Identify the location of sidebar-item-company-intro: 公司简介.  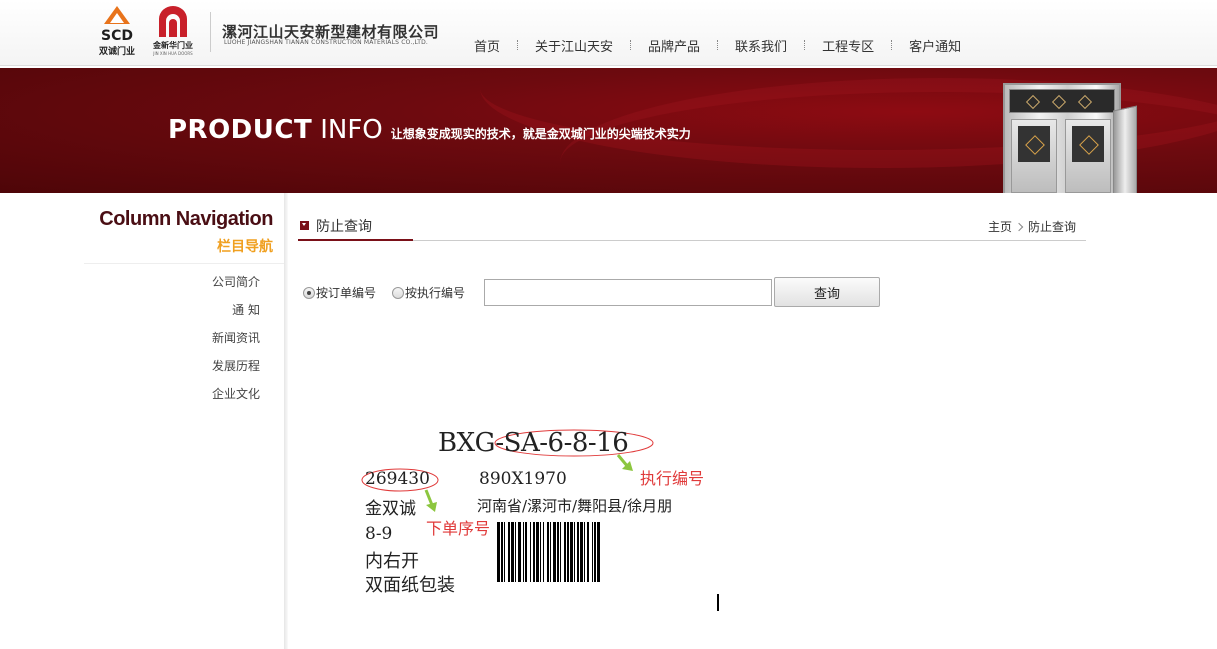
(205, 289).